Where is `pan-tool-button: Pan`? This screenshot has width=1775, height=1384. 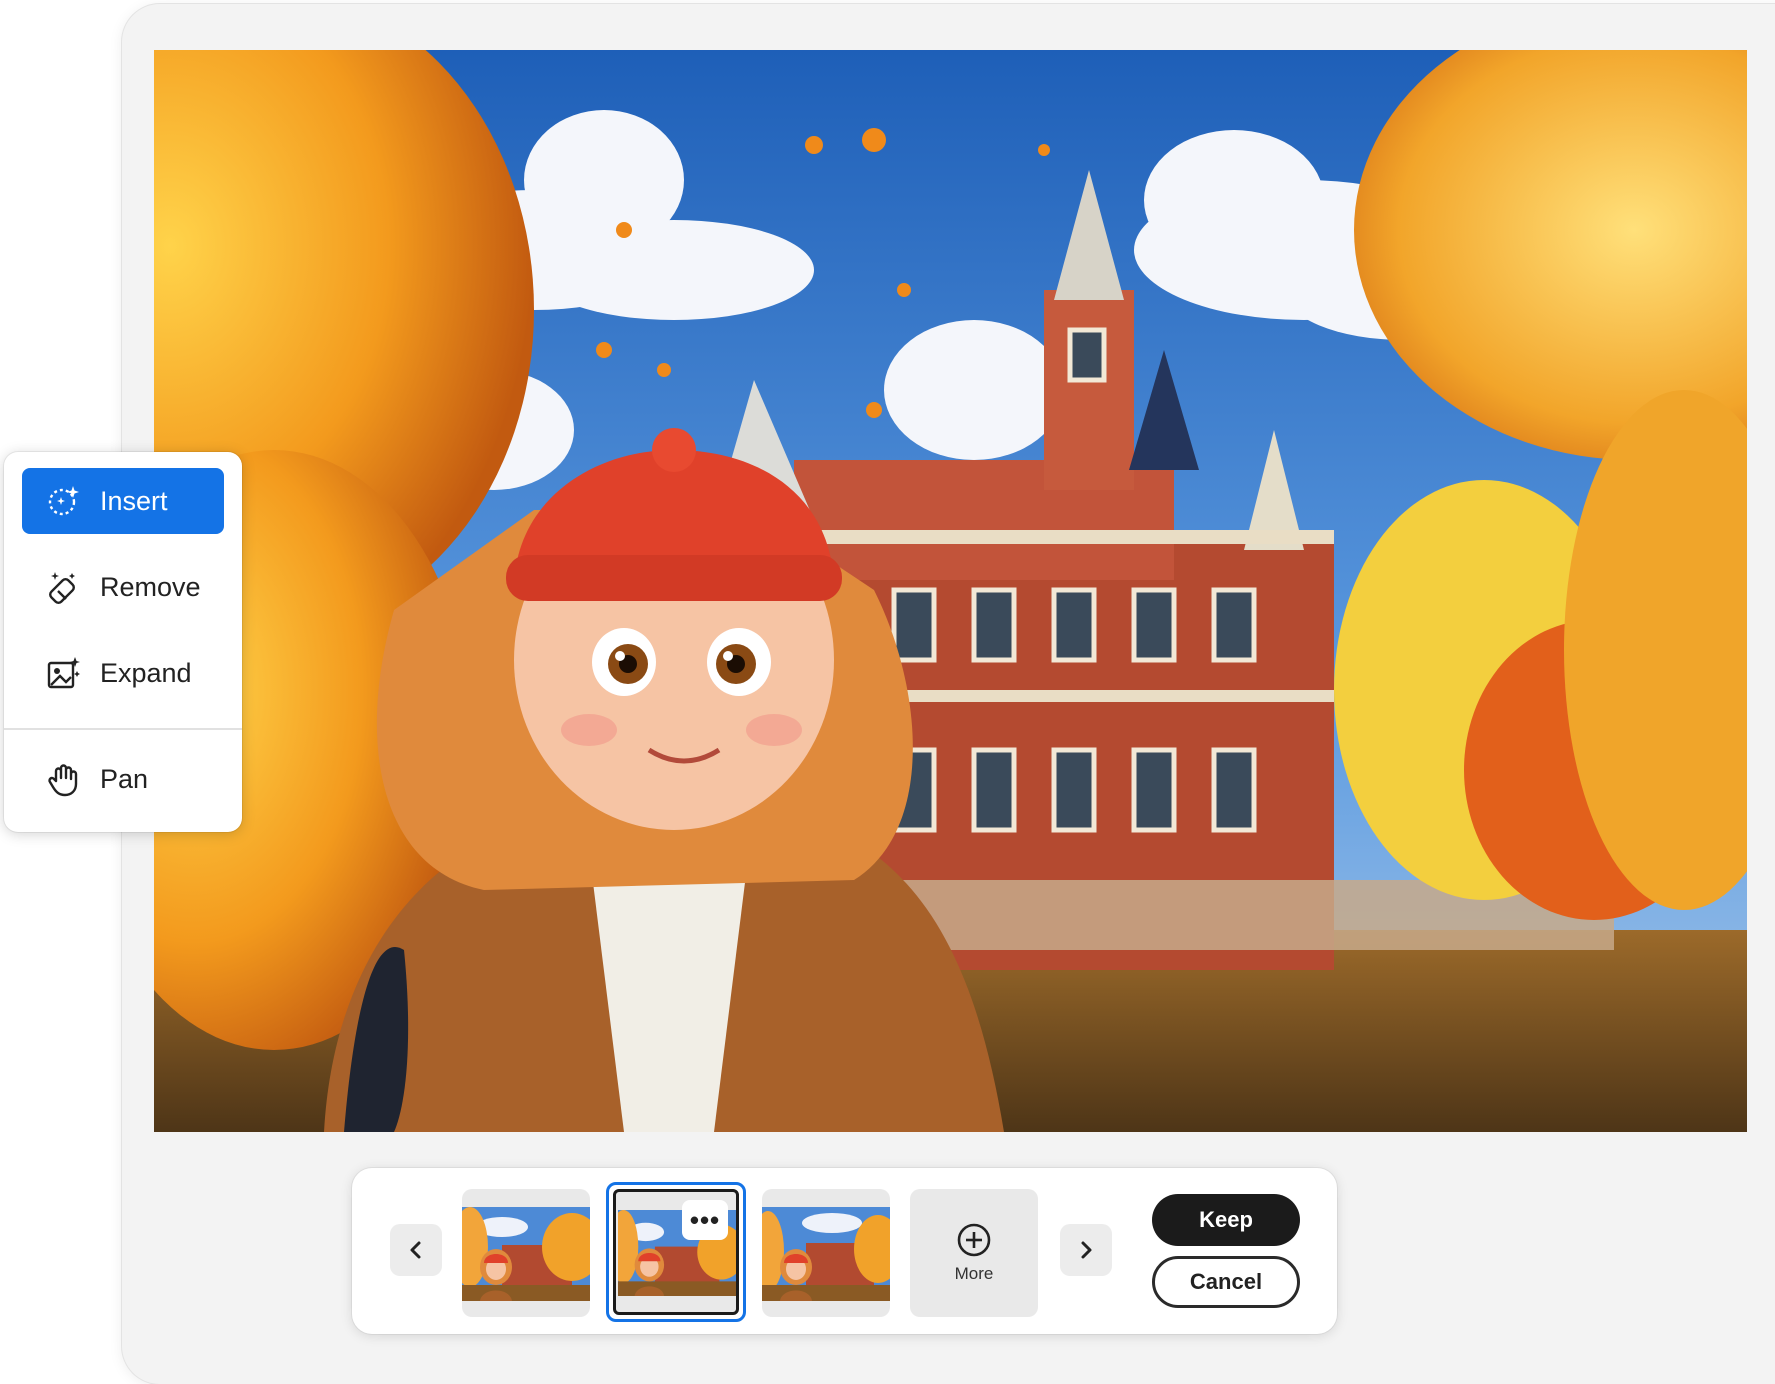 pan-tool-button: Pan is located at coordinates (123, 779).